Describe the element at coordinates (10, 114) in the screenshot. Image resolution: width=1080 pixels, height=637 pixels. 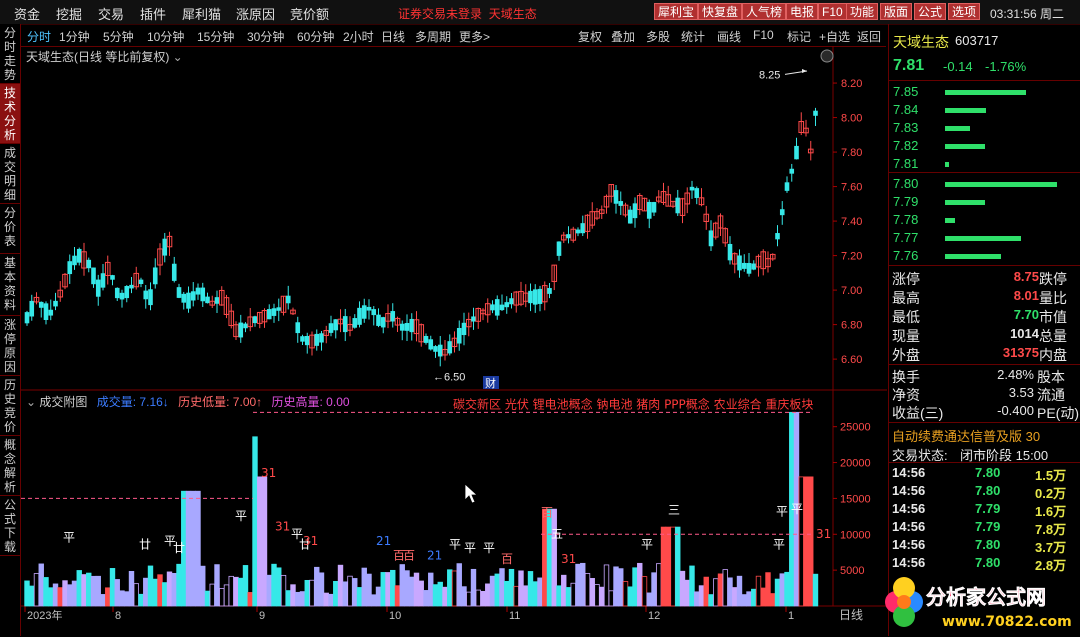
I see `tab-technical: 技术分析` at that location.